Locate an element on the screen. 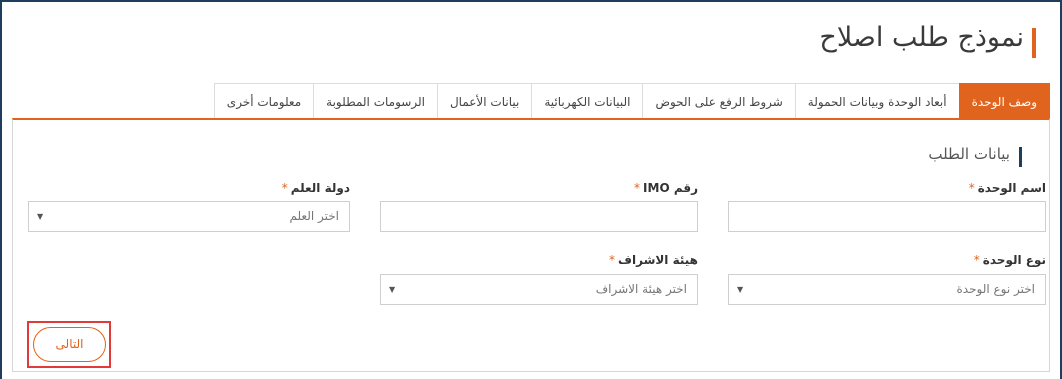  section-accent-bar is located at coordinates (1020, 157).